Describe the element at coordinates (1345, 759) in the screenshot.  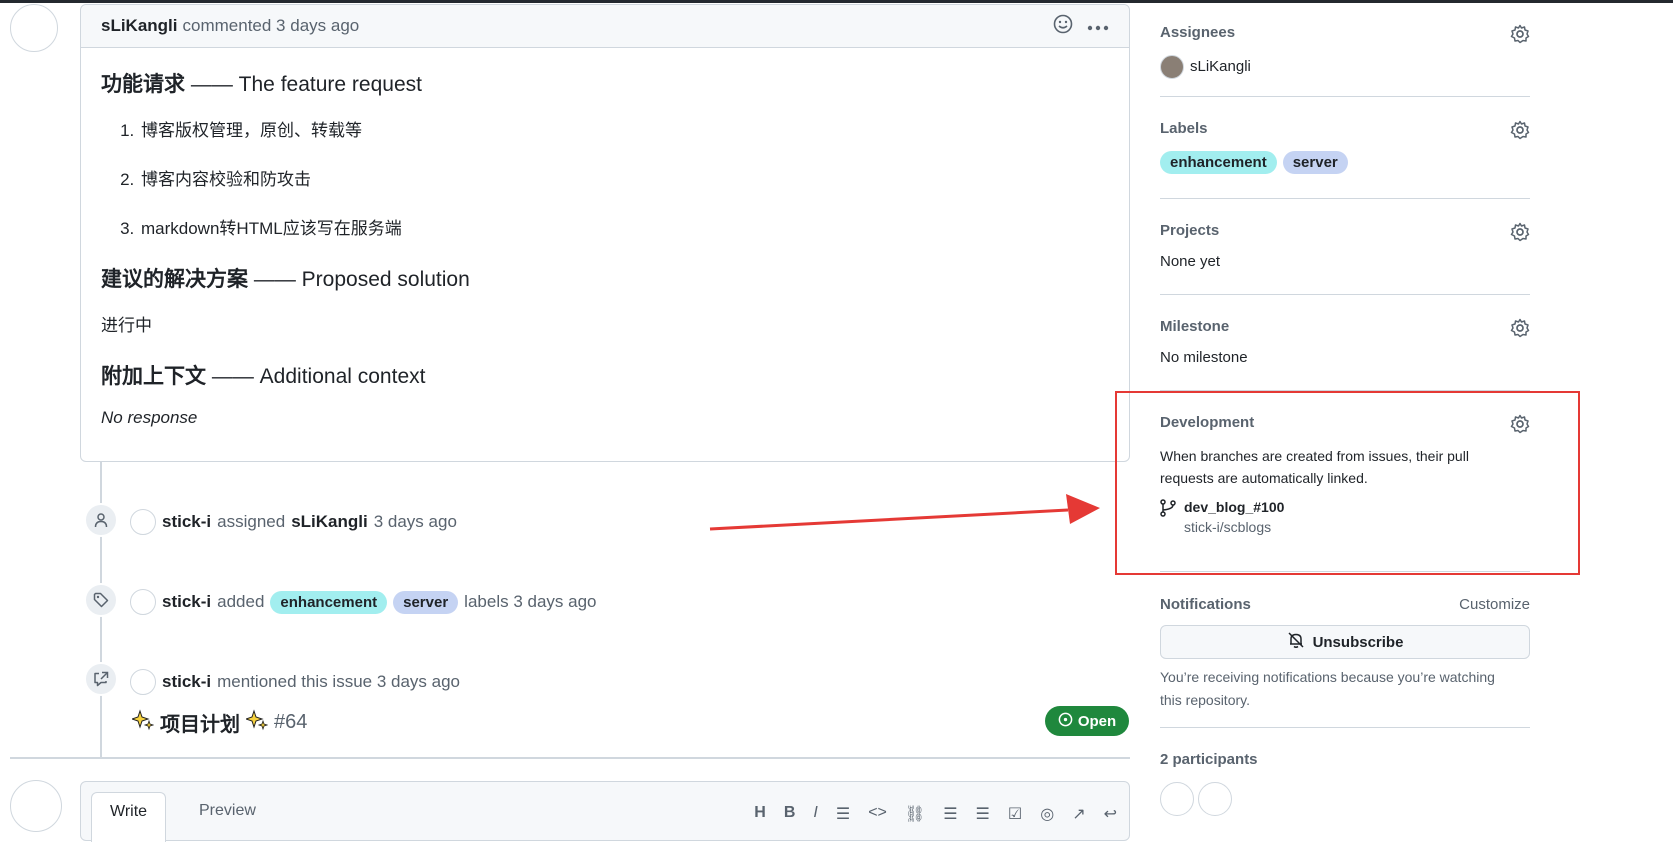
I see `sidebar-participants: 2 participants` at that location.